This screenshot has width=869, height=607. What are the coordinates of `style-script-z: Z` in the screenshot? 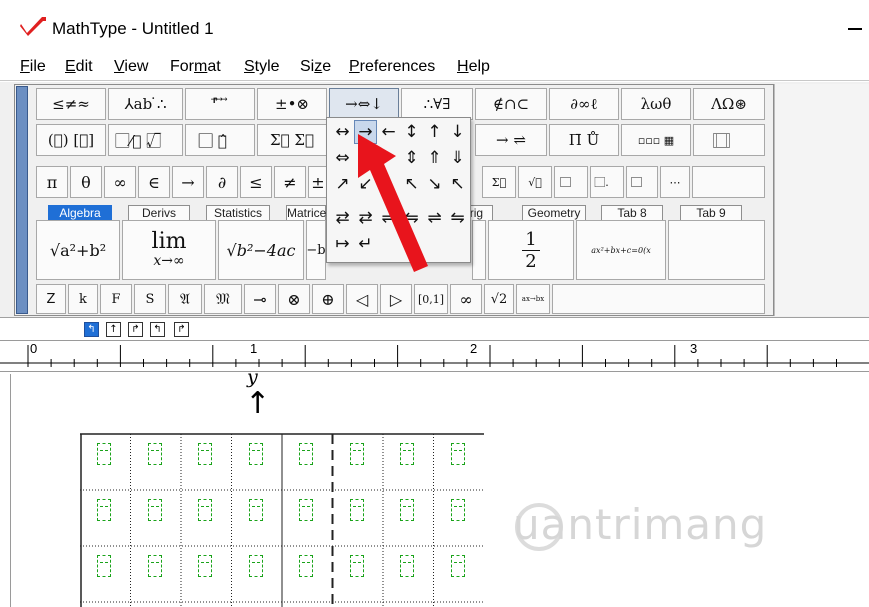 It's located at (51, 299).